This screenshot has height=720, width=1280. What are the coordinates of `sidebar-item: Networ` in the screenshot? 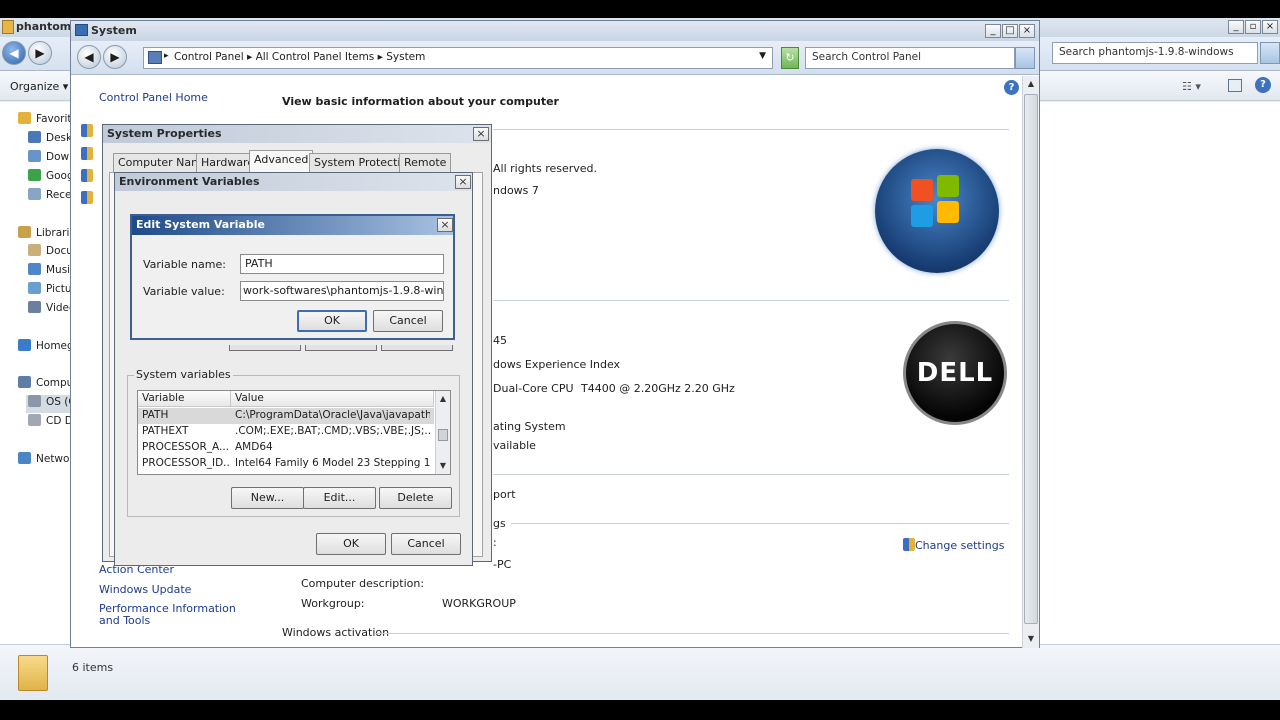 It's located at (46, 461).